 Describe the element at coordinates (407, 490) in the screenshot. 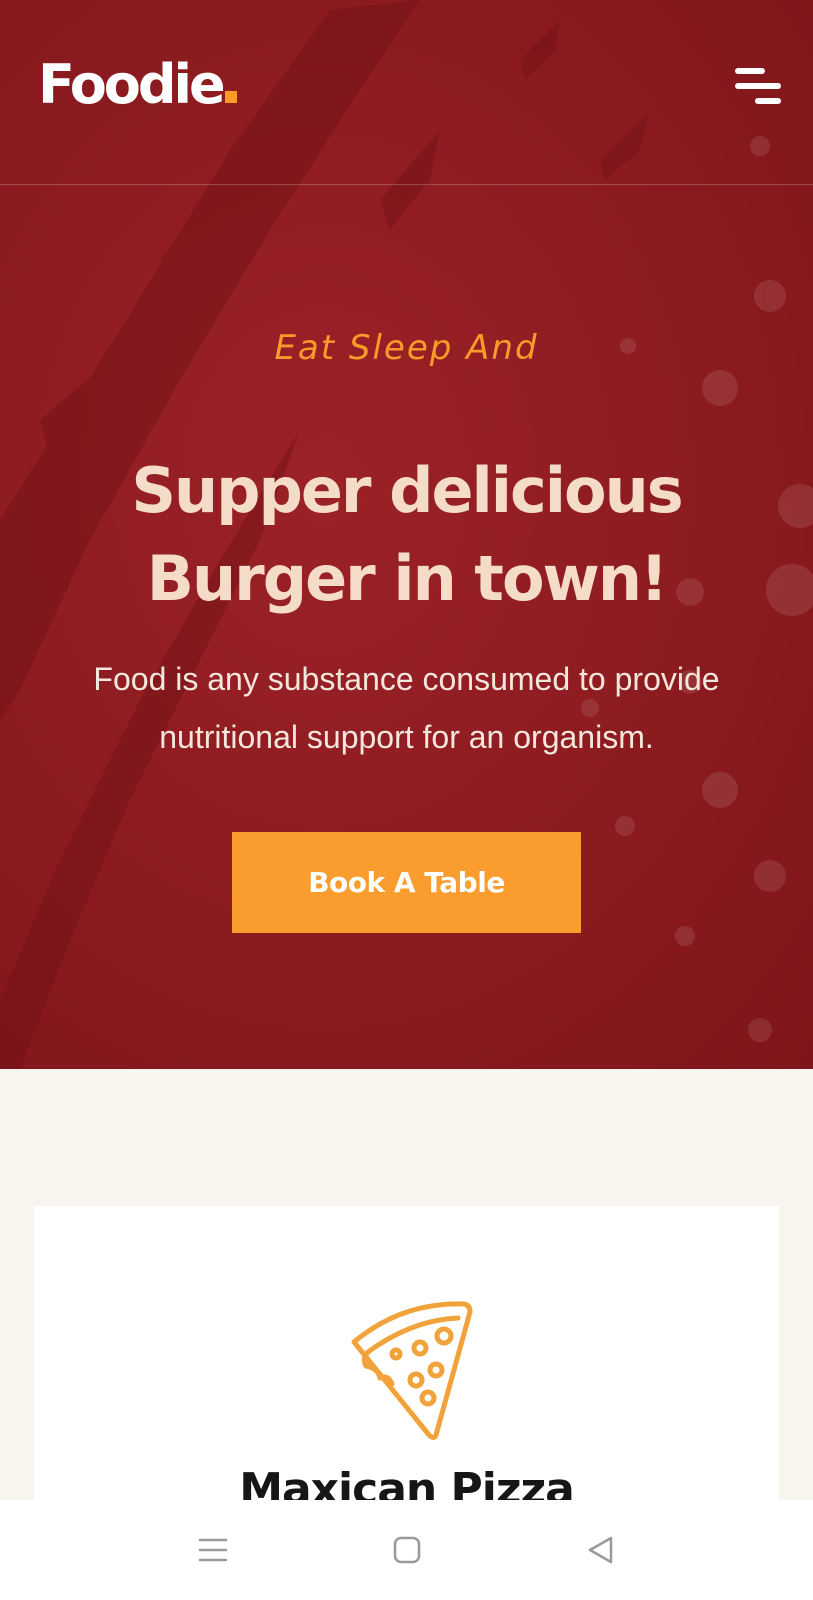

I see `hero-headline-line-1: Supper delicious` at that location.